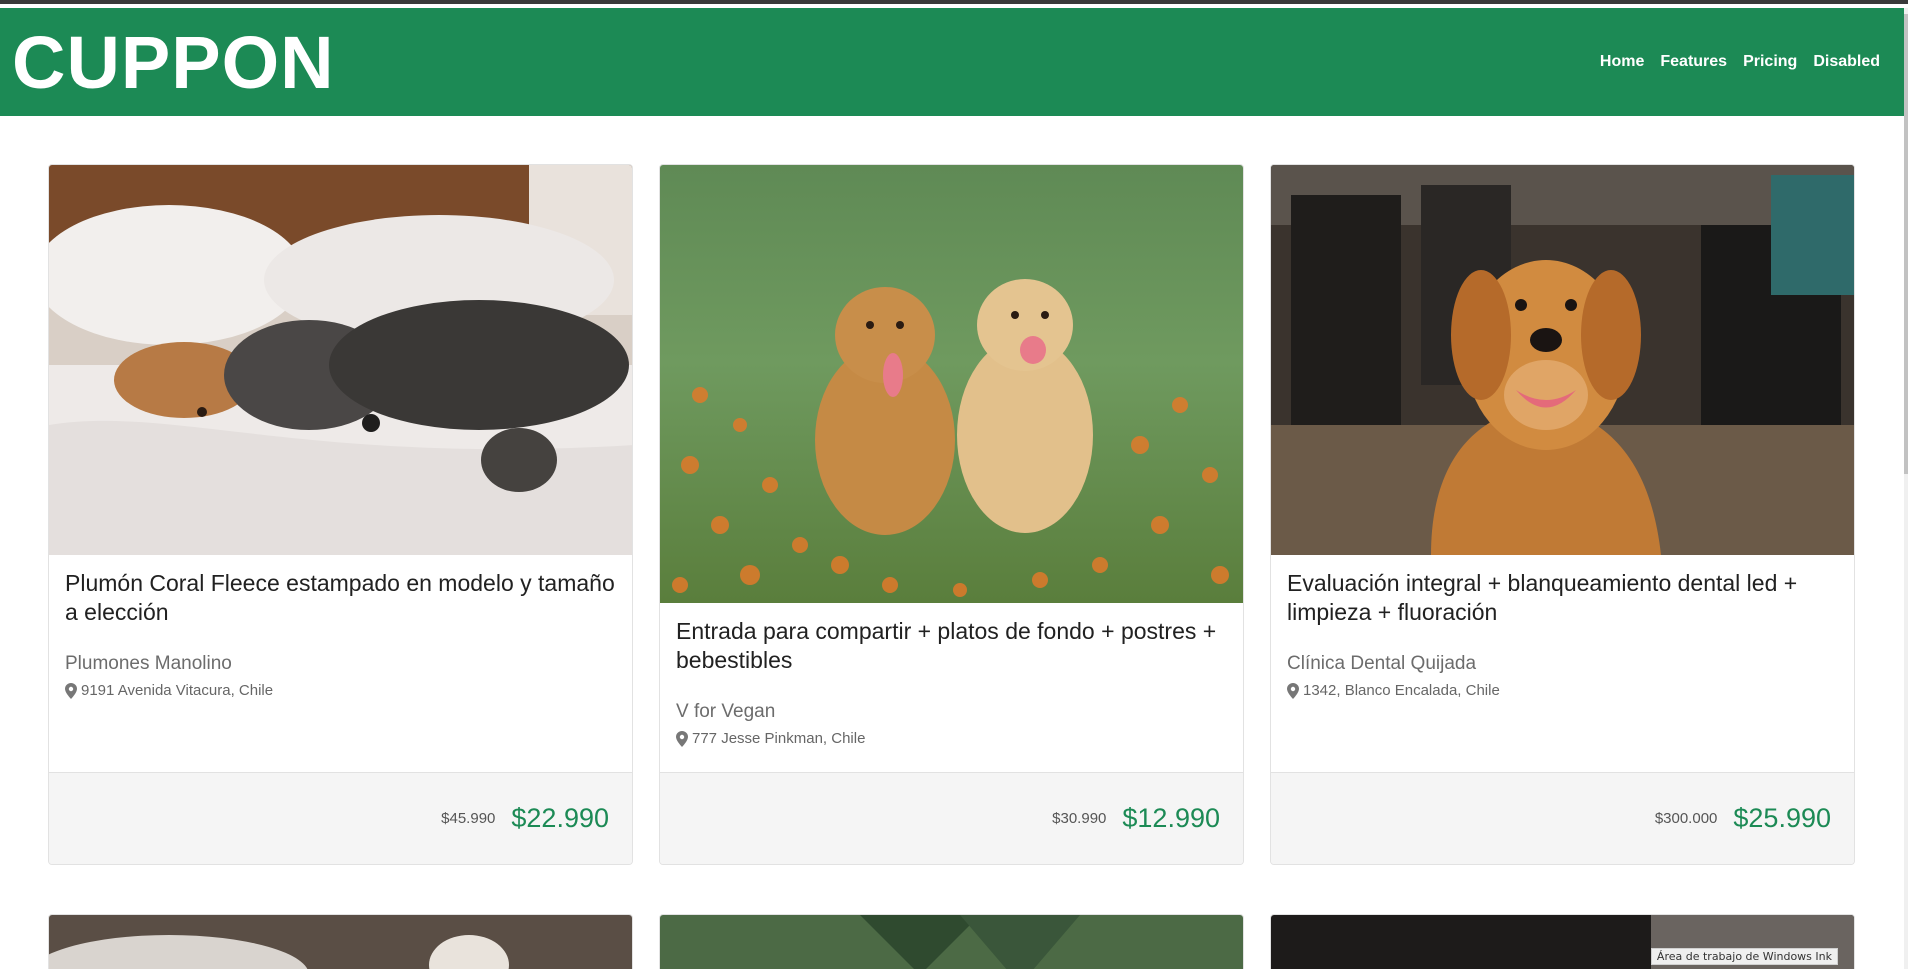  What do you see at coordinates (173, 62) in the screenshot?
I see `brand-logo: CUPPON` at bounding box center [173, 62].